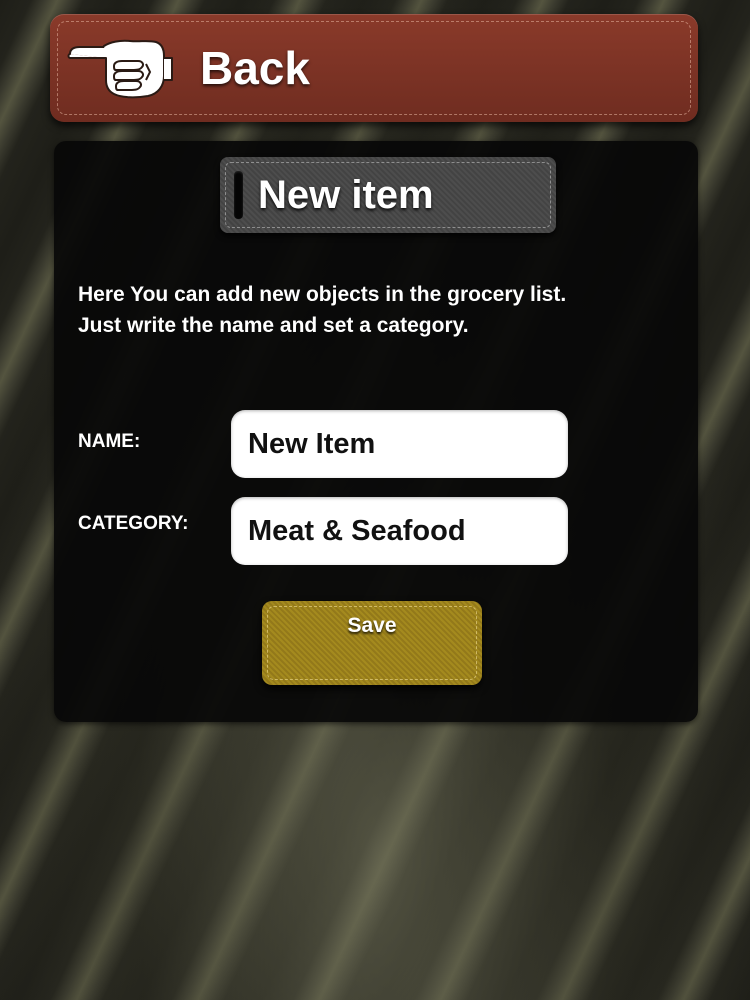  I want to click on back-label: Back, so click(255, 68).